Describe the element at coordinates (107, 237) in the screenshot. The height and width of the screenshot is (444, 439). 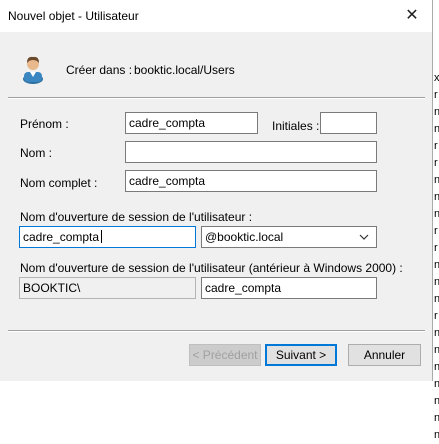
I see `logon-input: cadre_compta` at that location.